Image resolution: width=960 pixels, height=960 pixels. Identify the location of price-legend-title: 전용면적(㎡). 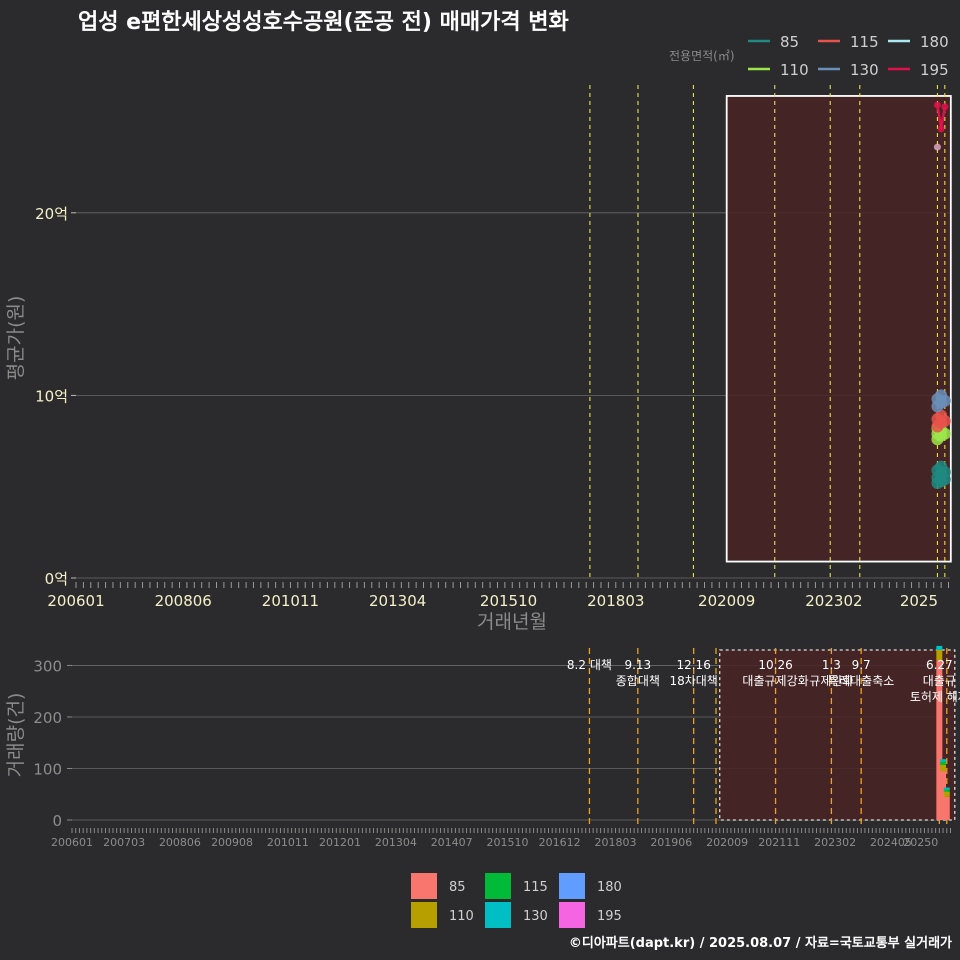
(702, 56).